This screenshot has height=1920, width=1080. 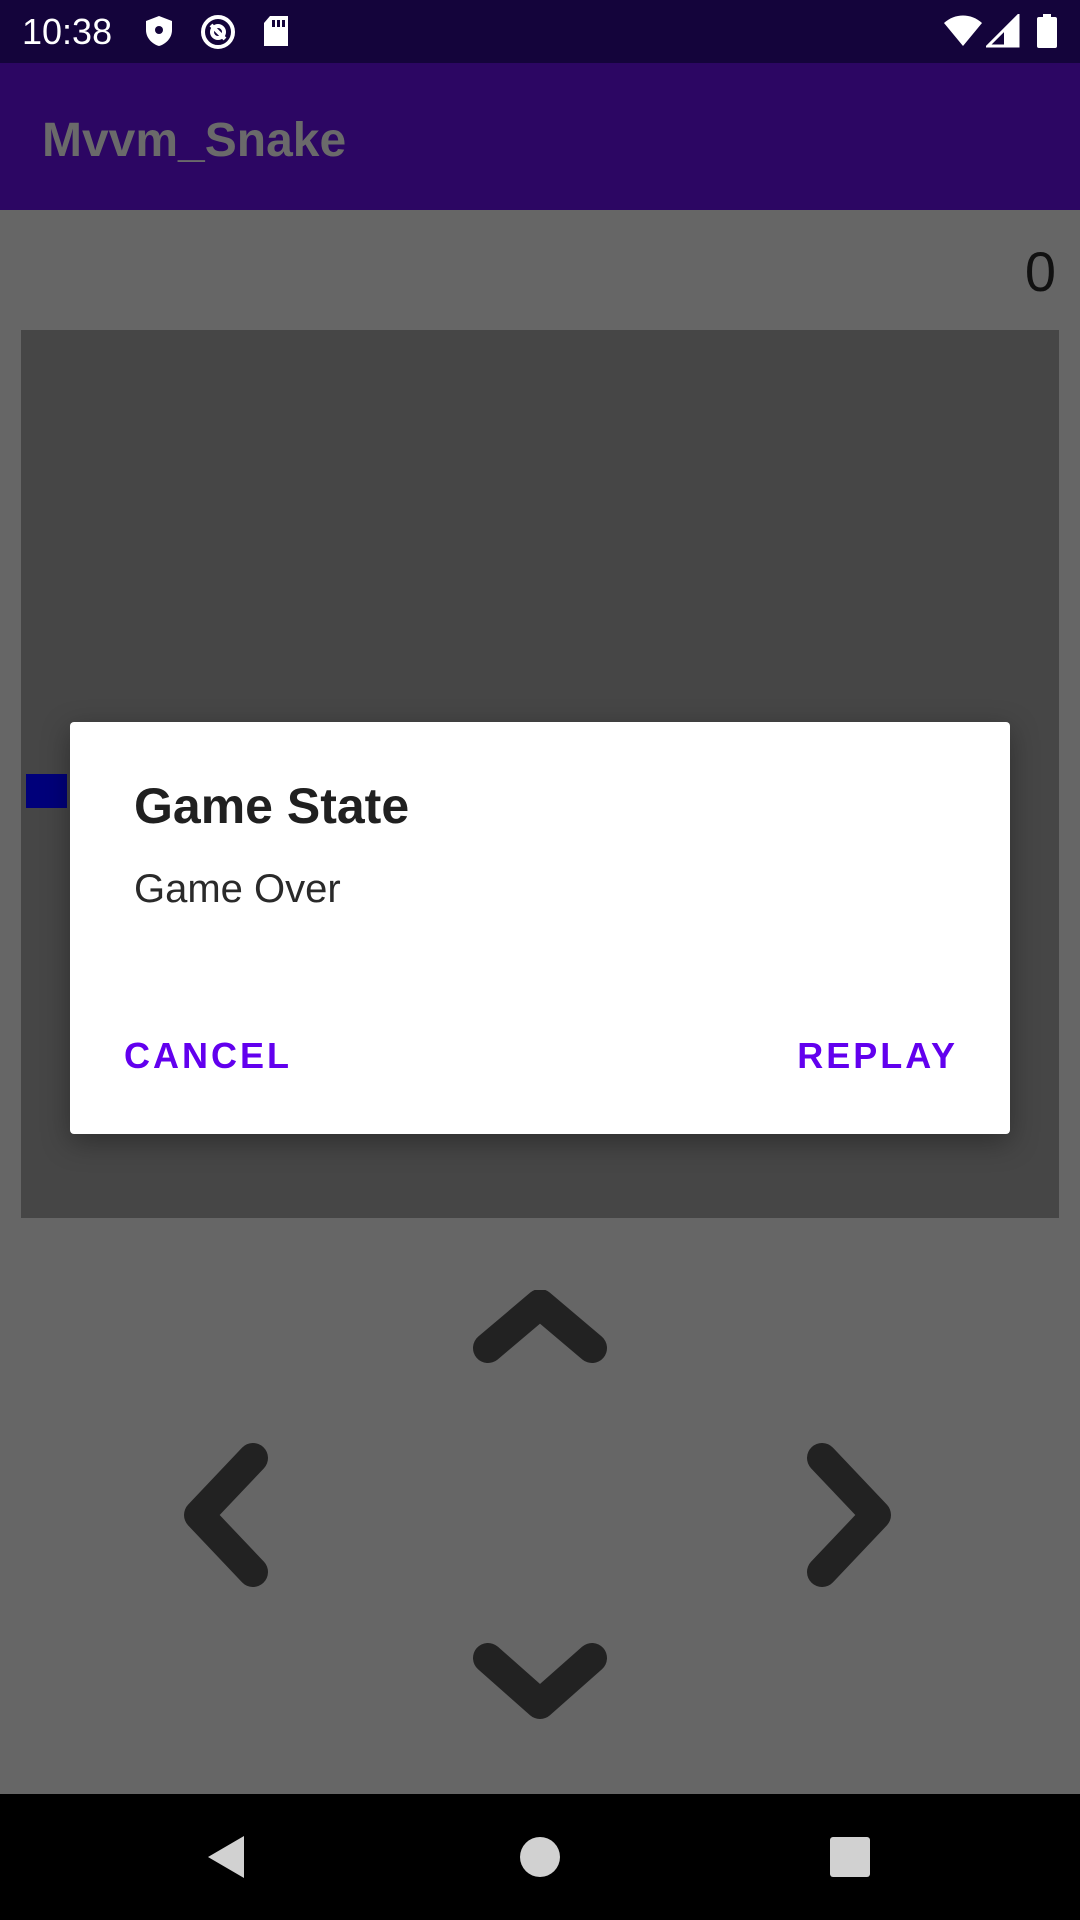 I want to click on sd-card-icon, so click(x=277, y=31).